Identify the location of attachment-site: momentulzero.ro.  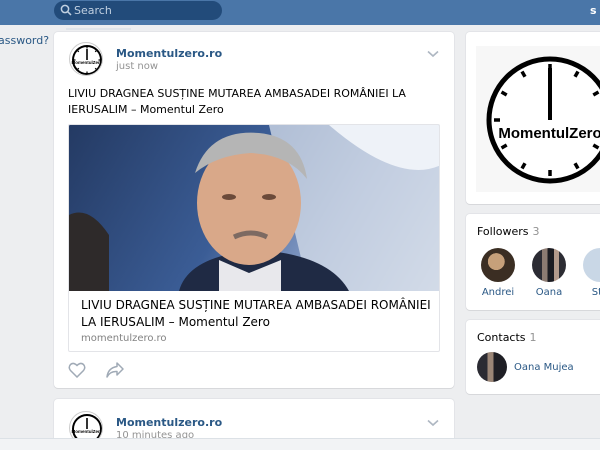
(124, 338).